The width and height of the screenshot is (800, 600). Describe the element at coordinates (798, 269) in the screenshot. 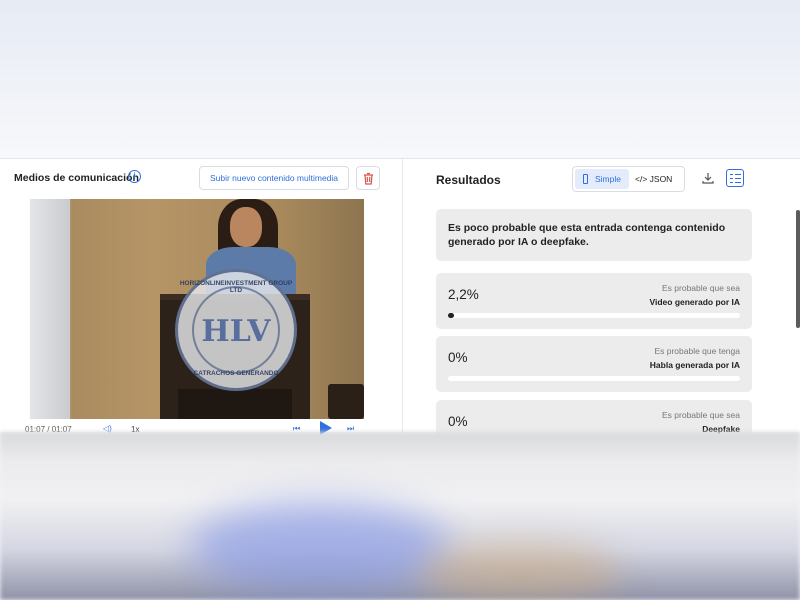

I see `scrollbar` at that location.